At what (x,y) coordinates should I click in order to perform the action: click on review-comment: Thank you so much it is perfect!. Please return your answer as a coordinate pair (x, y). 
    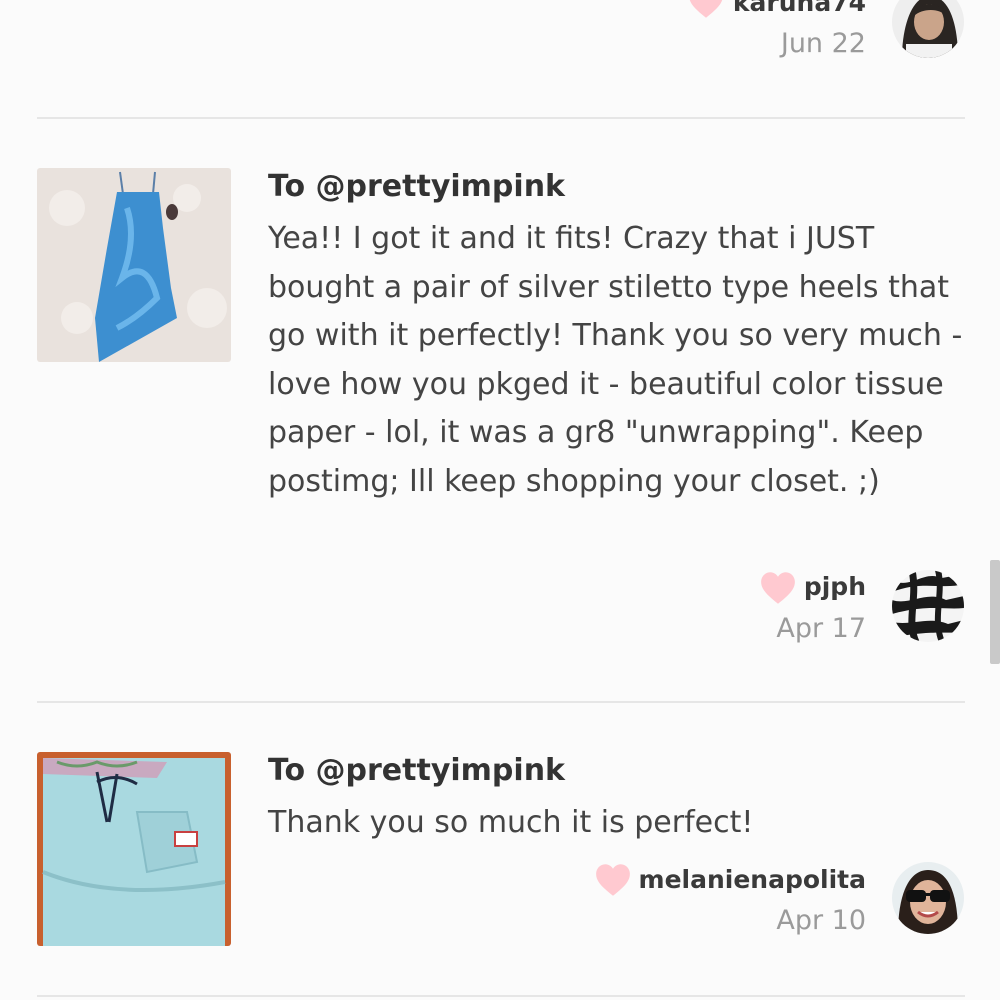
    Looking at the image, I should click on (511, 822).